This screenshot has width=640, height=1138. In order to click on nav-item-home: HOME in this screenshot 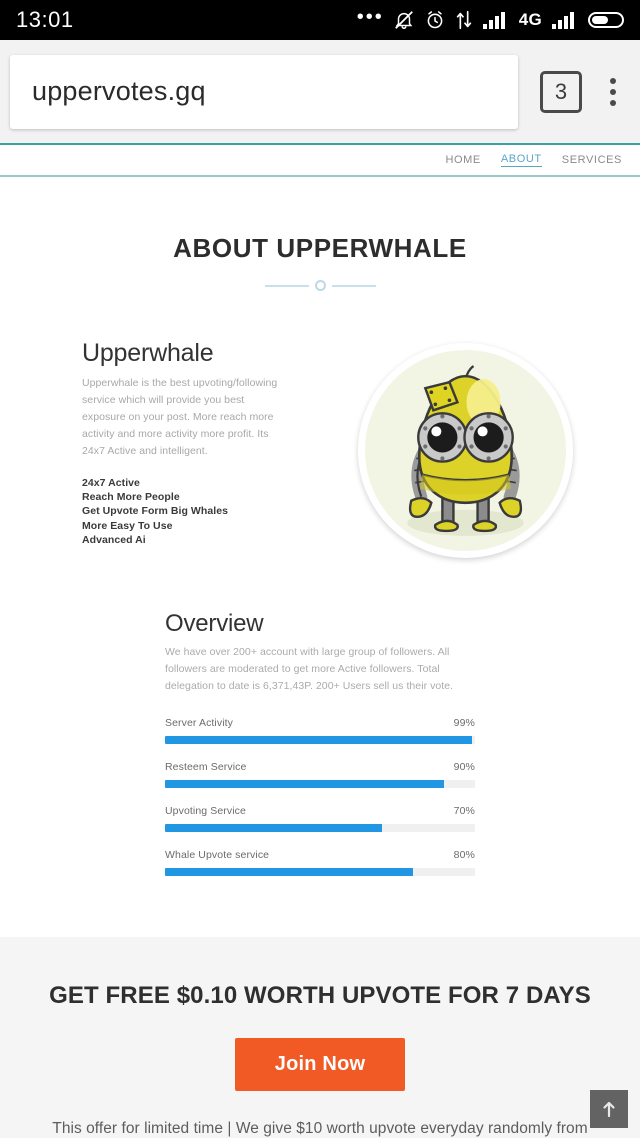, I will do `click(462, 160)`.